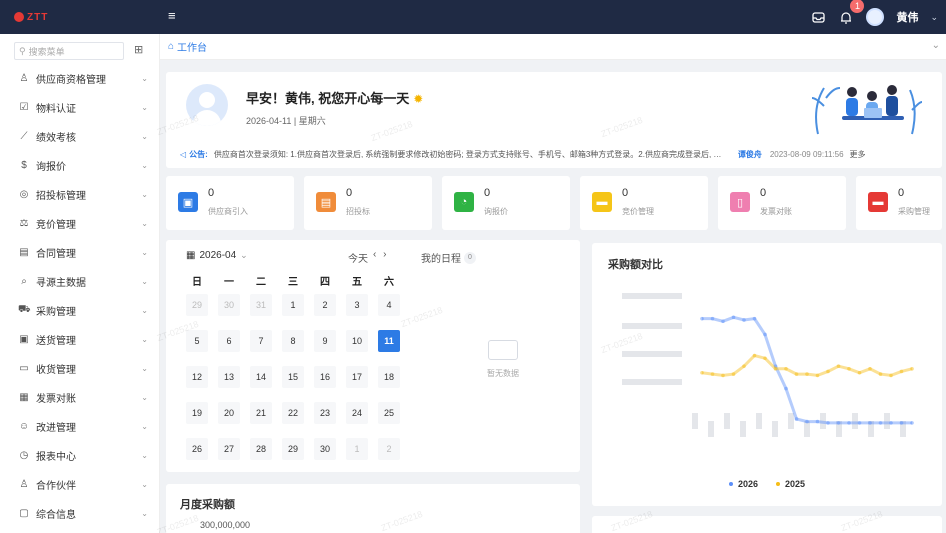  Describe the element at coordinates (389, 341) in the screenshot. I see `calendar-day-today: 11` at that location.